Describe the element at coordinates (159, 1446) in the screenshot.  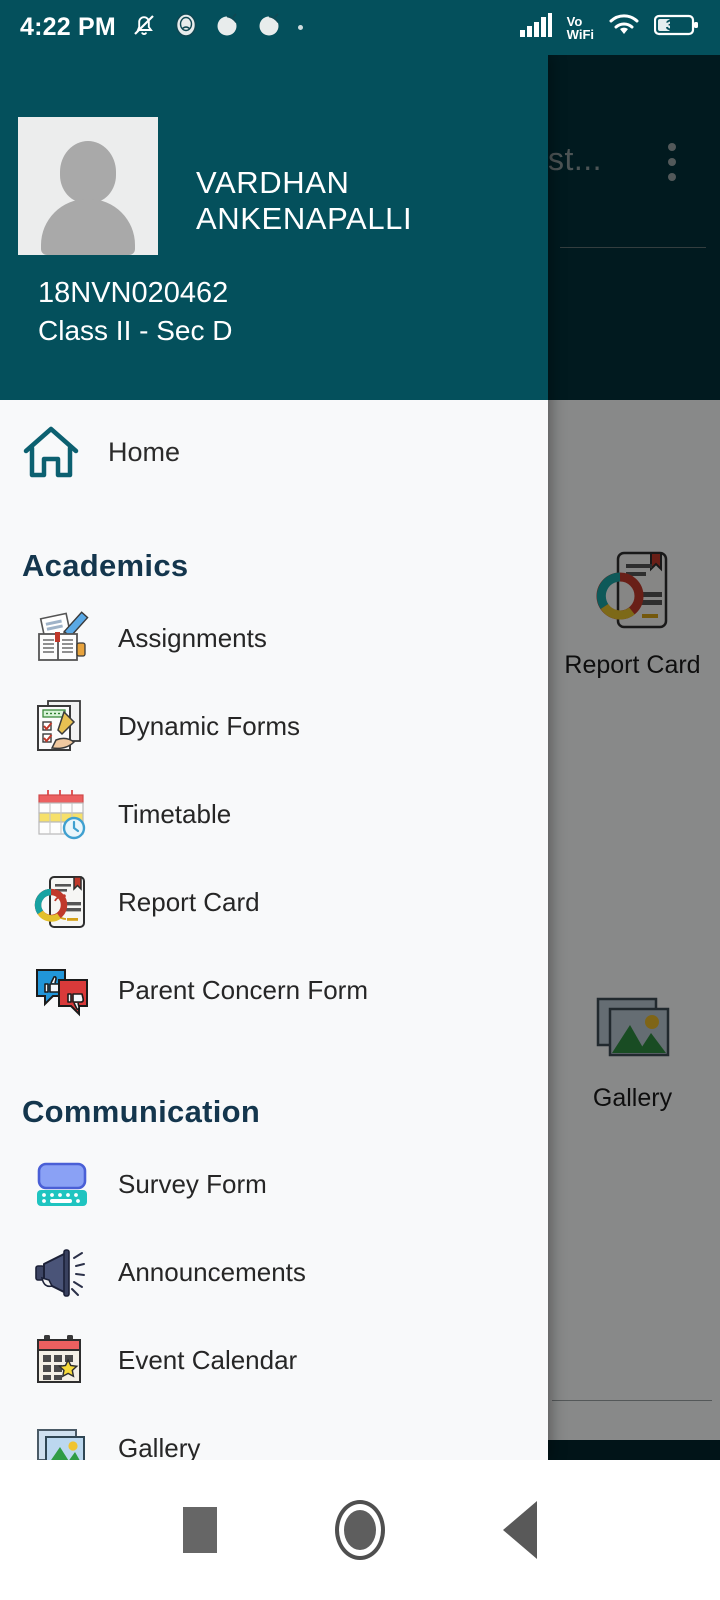
I see `sidebar-item-label: Gallery` at that location.